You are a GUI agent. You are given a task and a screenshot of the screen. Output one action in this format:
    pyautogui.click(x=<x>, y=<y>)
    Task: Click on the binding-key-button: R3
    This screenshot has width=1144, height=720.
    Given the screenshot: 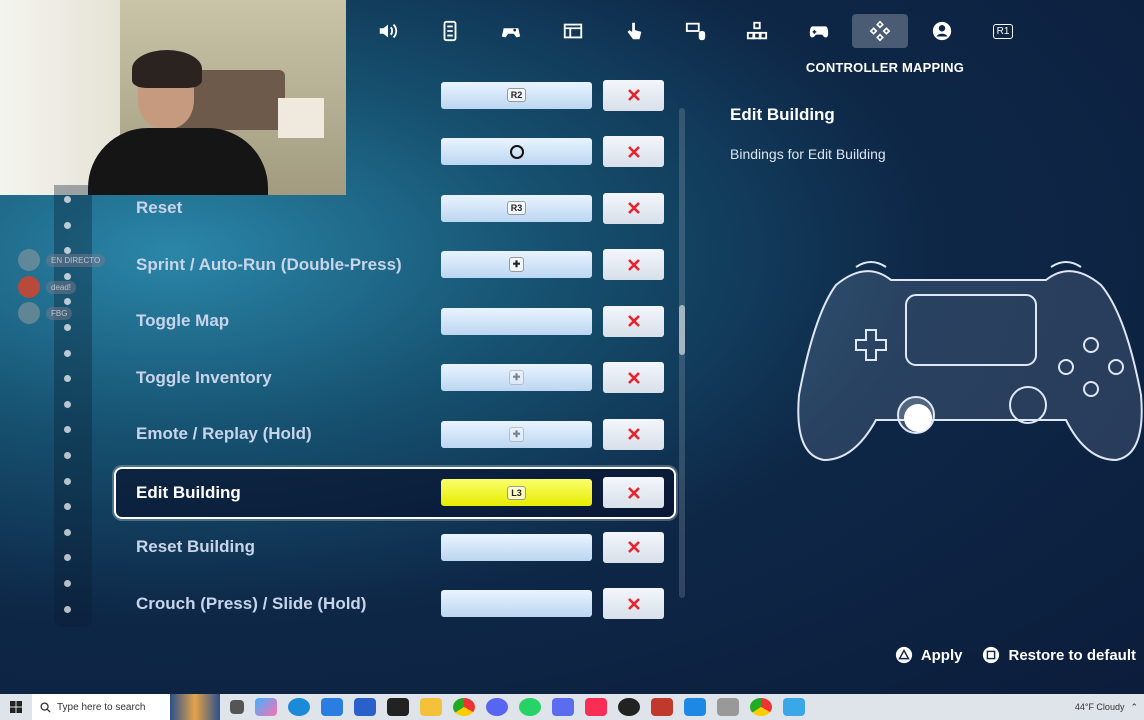 What is the action you would take?
    pyautogui.click(x=516, y=208)
    